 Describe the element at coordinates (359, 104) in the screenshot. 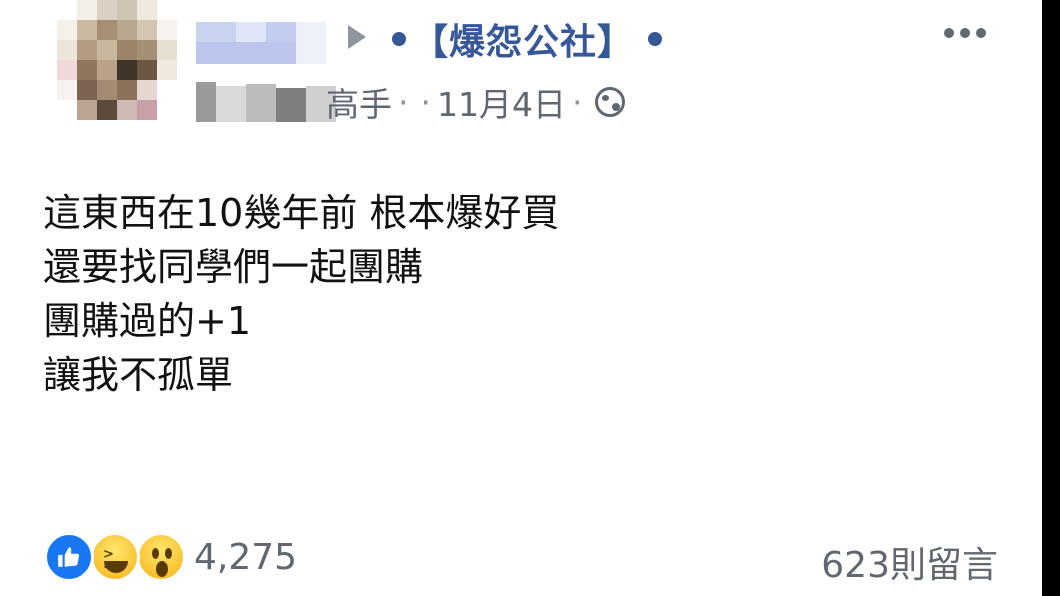

I see `author-title: 高手` at that location.